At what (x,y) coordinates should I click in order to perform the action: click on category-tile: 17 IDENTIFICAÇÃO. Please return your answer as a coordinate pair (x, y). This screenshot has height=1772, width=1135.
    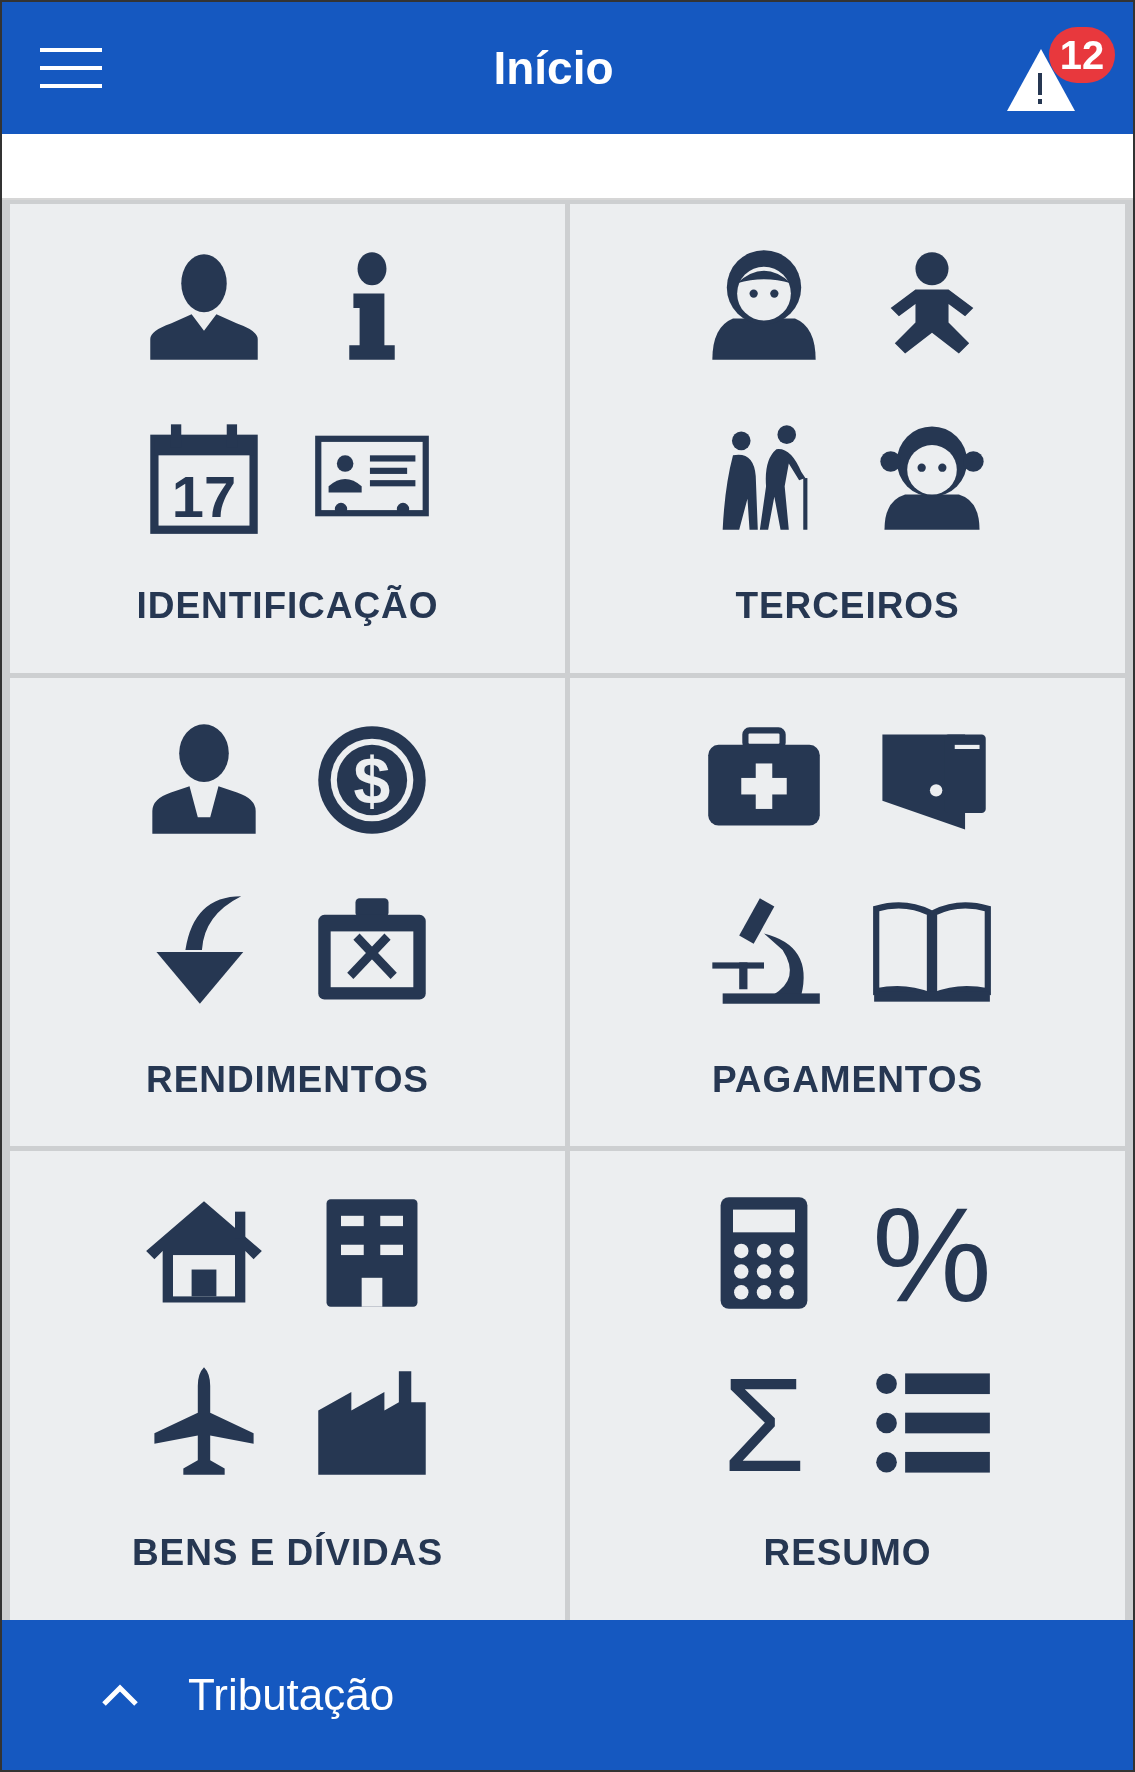
    Looking at the image, I should click on (287, 438).